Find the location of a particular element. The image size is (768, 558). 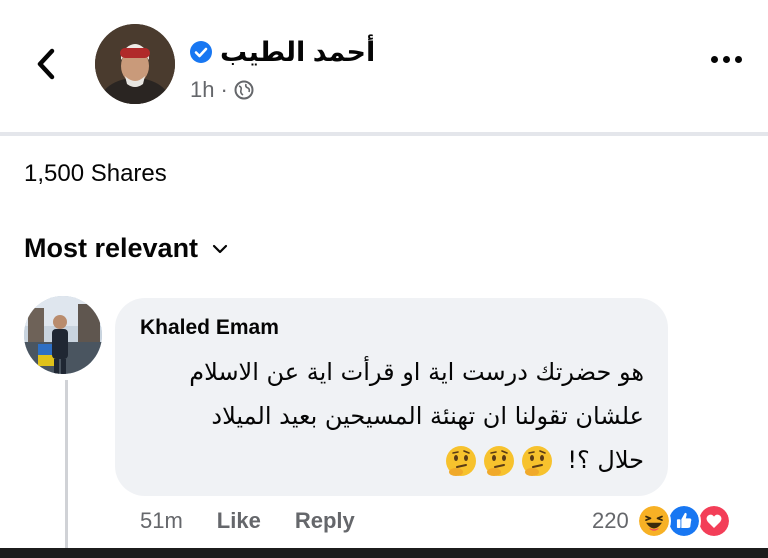

love-icon is located at coordinates (713, 521).